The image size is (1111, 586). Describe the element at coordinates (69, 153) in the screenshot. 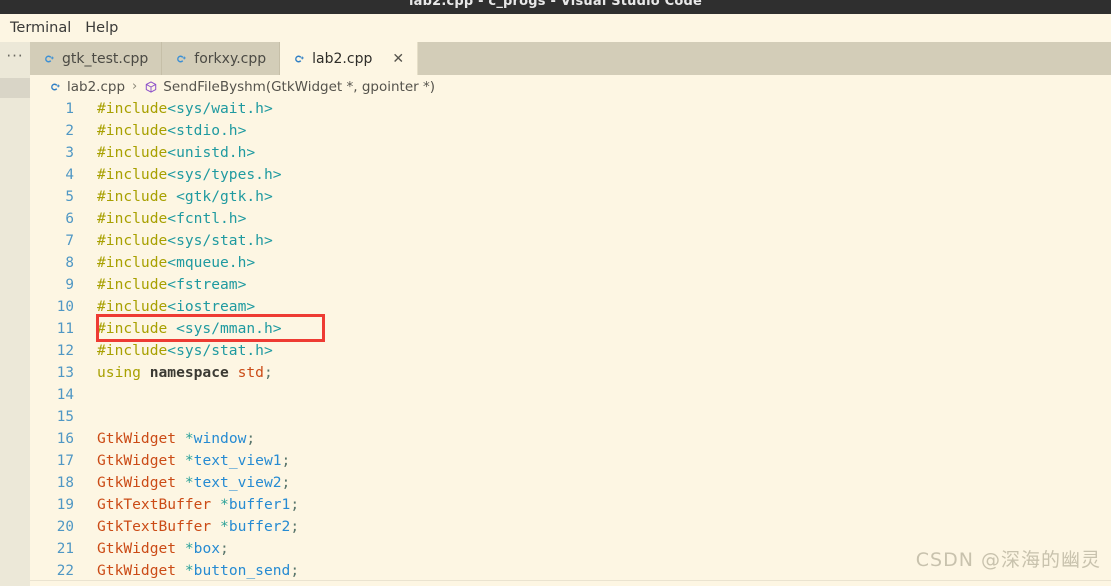

I see `line-number: 3` at that location.